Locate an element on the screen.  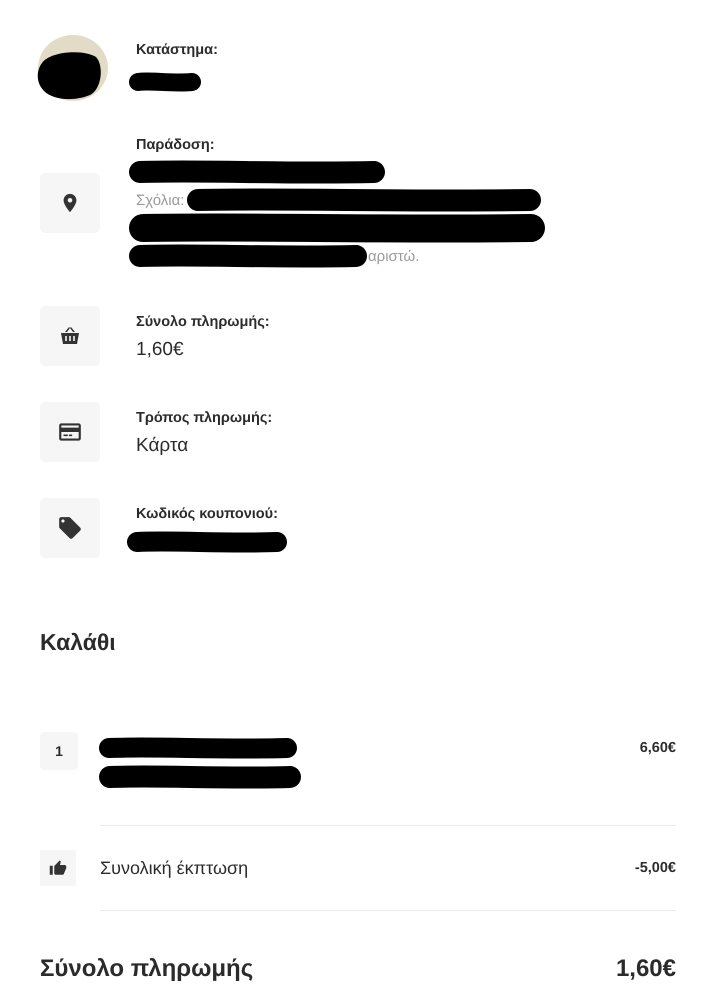
discount-label: Συνολική έκπτωση is located at coordinates (174, 868).